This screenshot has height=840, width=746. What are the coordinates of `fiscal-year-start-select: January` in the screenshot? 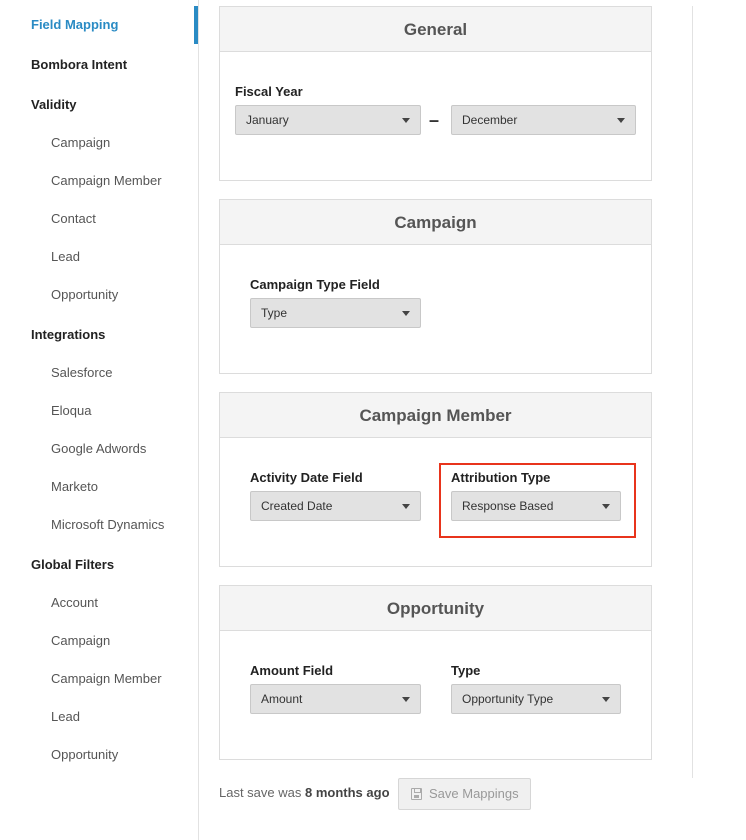 It's located at (328, 120).